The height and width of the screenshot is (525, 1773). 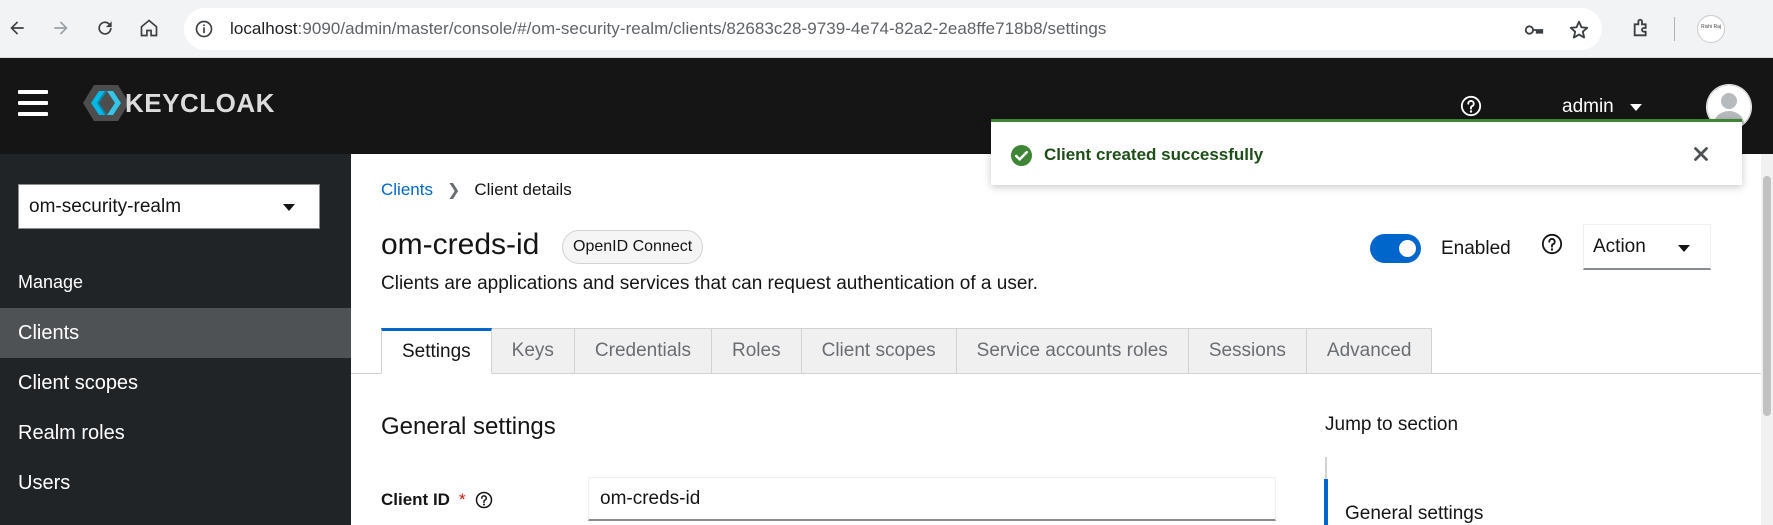 What do you see at coordinates (51, 282) in the screenshot?
I see `nav-section-manage: Manage` at bounding box center [51, 282].